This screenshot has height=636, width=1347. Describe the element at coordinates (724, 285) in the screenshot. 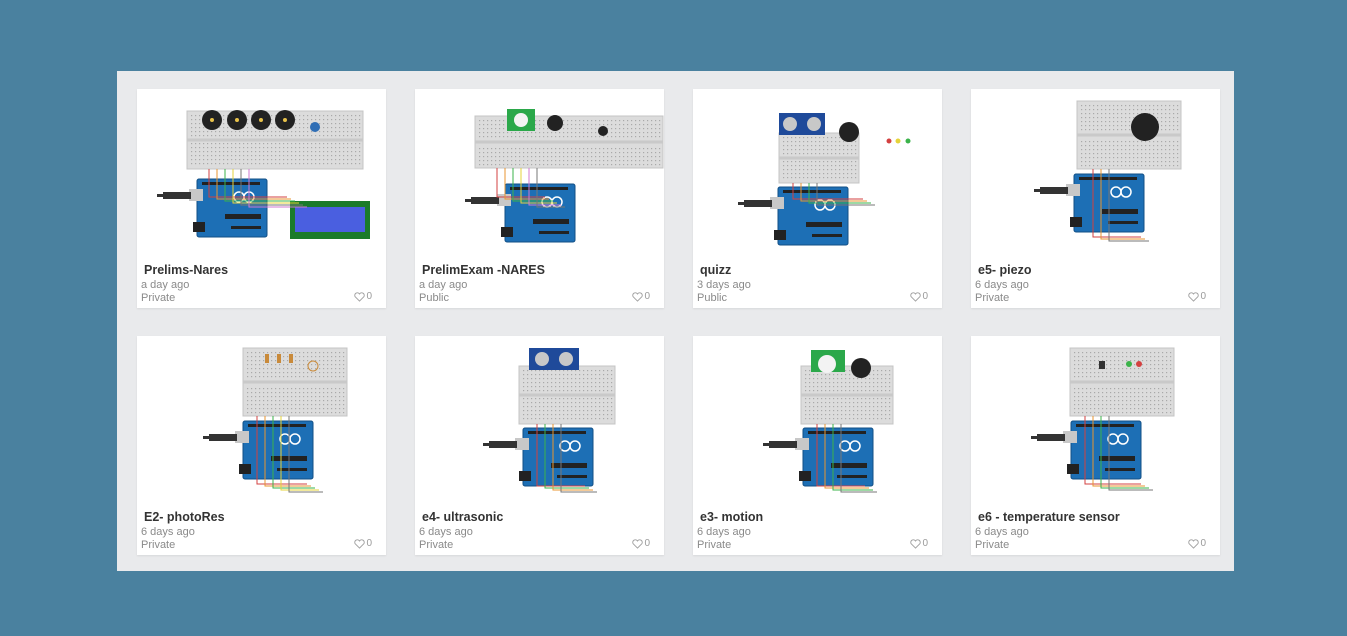

I see `project-date: 3 days ago` at that location.